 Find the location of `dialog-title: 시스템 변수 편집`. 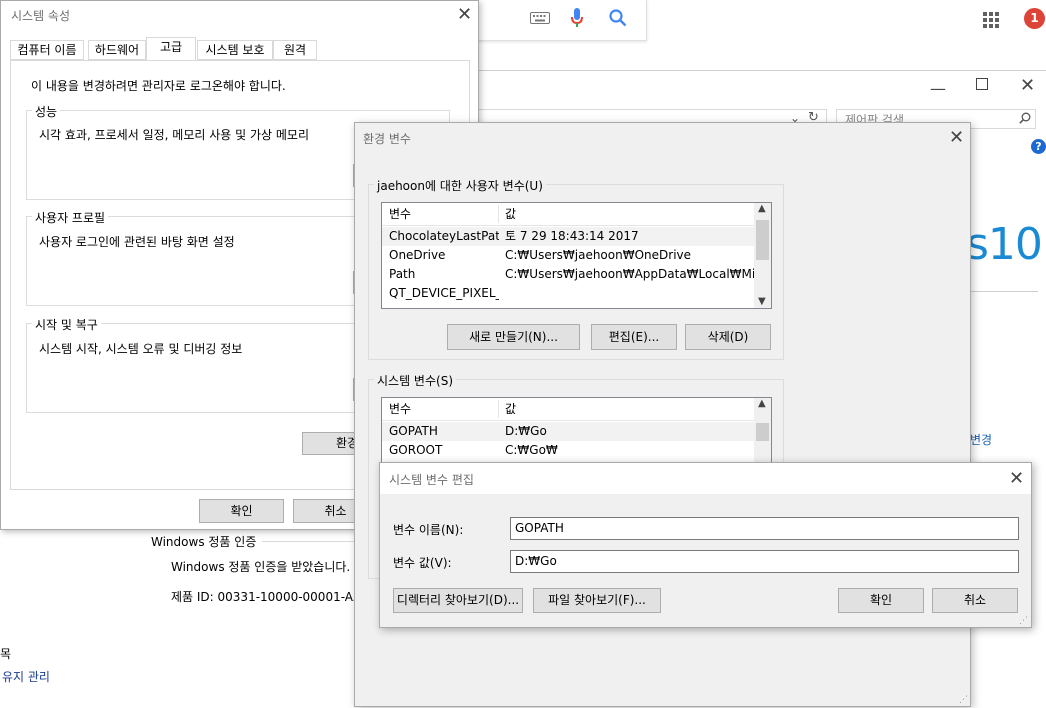

dialog-title: 시스템 변수 편집 is located at coordinates (431, 480).